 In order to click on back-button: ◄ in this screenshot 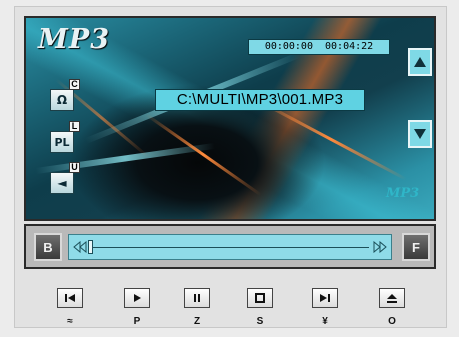, I will do `click(62, 183)`.